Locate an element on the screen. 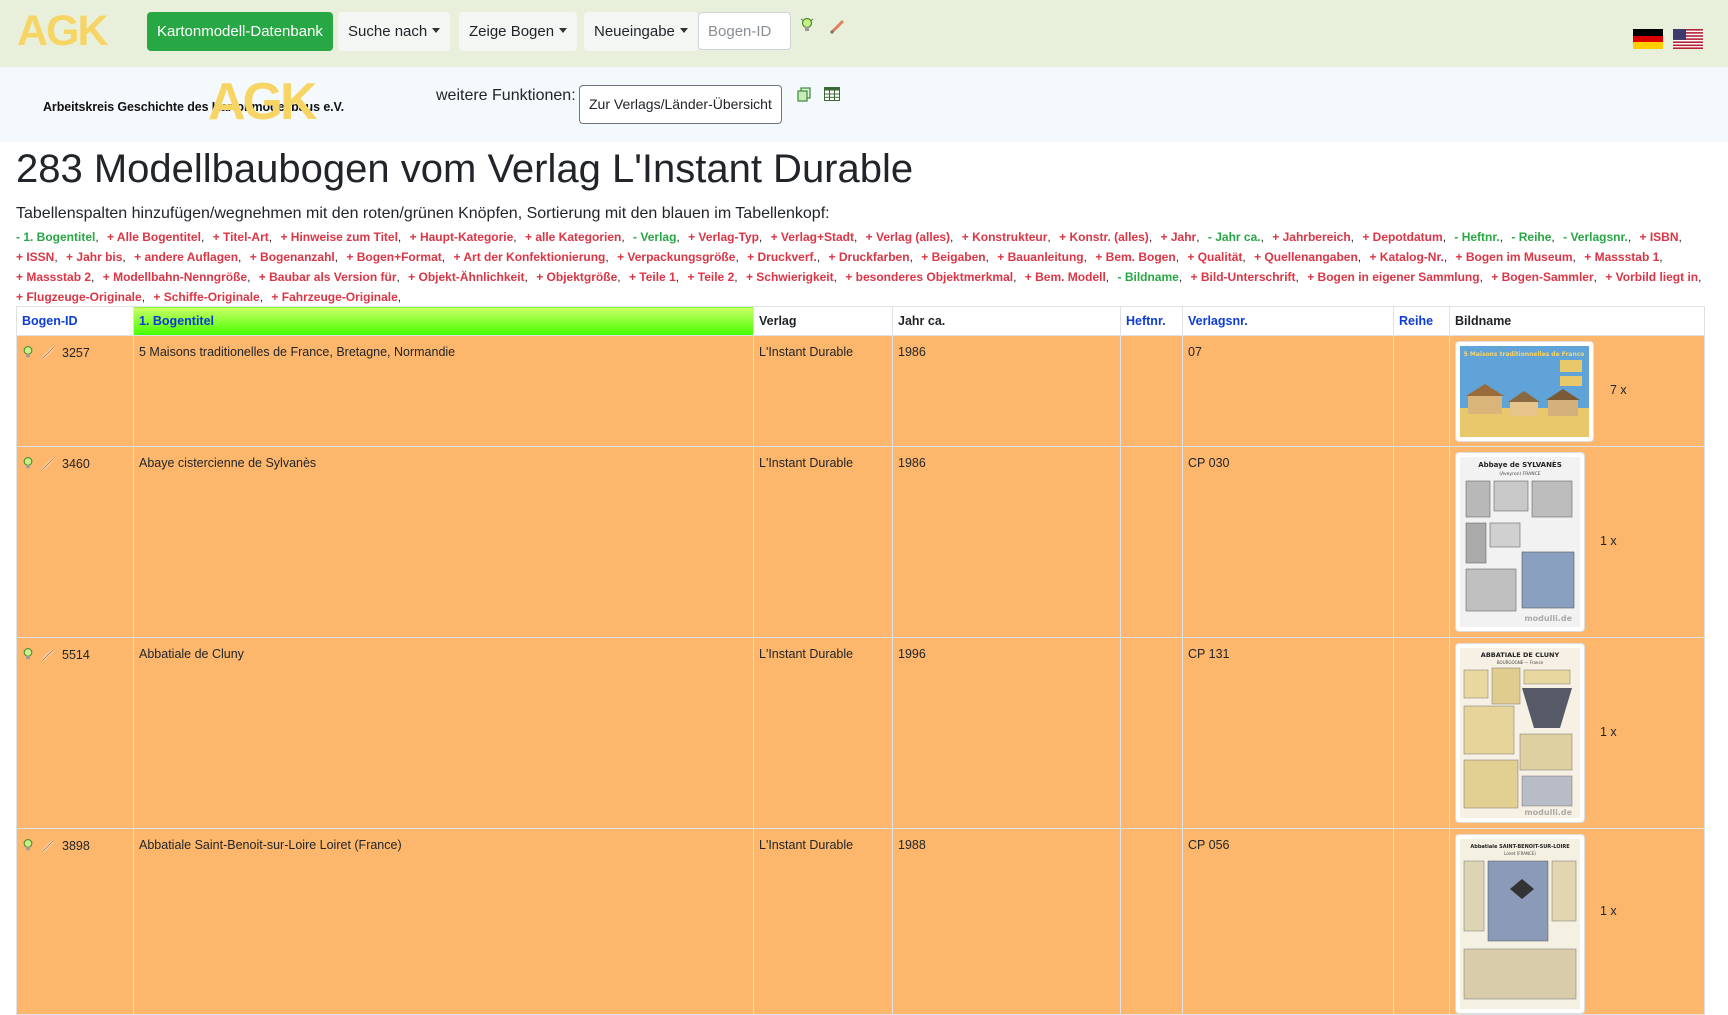 This screenshot has width=1728, height=1015. column-toggle: + ISSN is located at coordinates (35, 257).